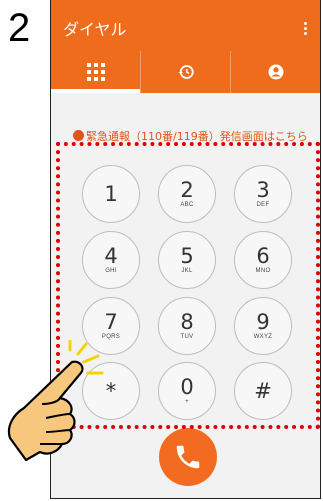 The width and height of the screenshot is (323, 501). Describe the element at coordinates (187, 387) in the screenshot. I see `key-digit: 0` at that location.